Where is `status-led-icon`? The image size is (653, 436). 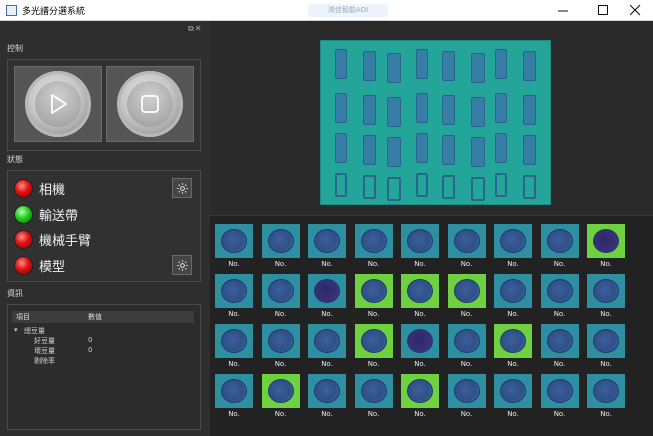 status-led-icon is located at coordinates (23, 214).